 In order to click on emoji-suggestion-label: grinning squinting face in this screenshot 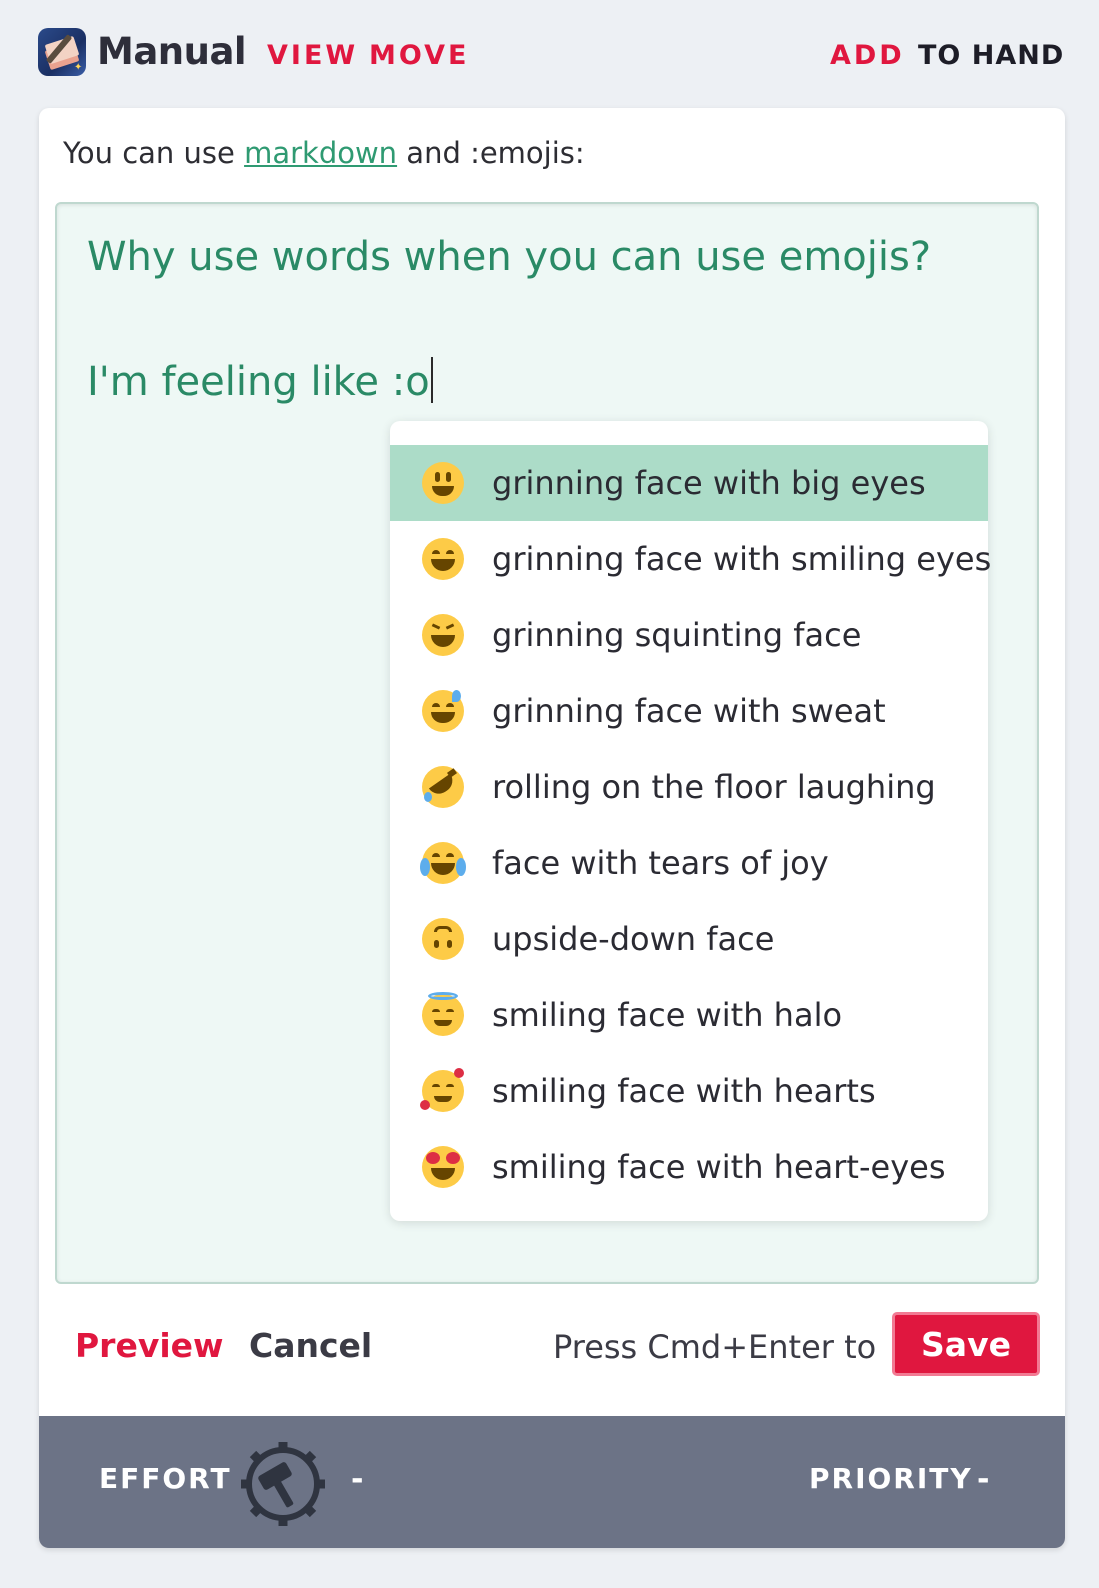, I will do `click(677, 635)`.